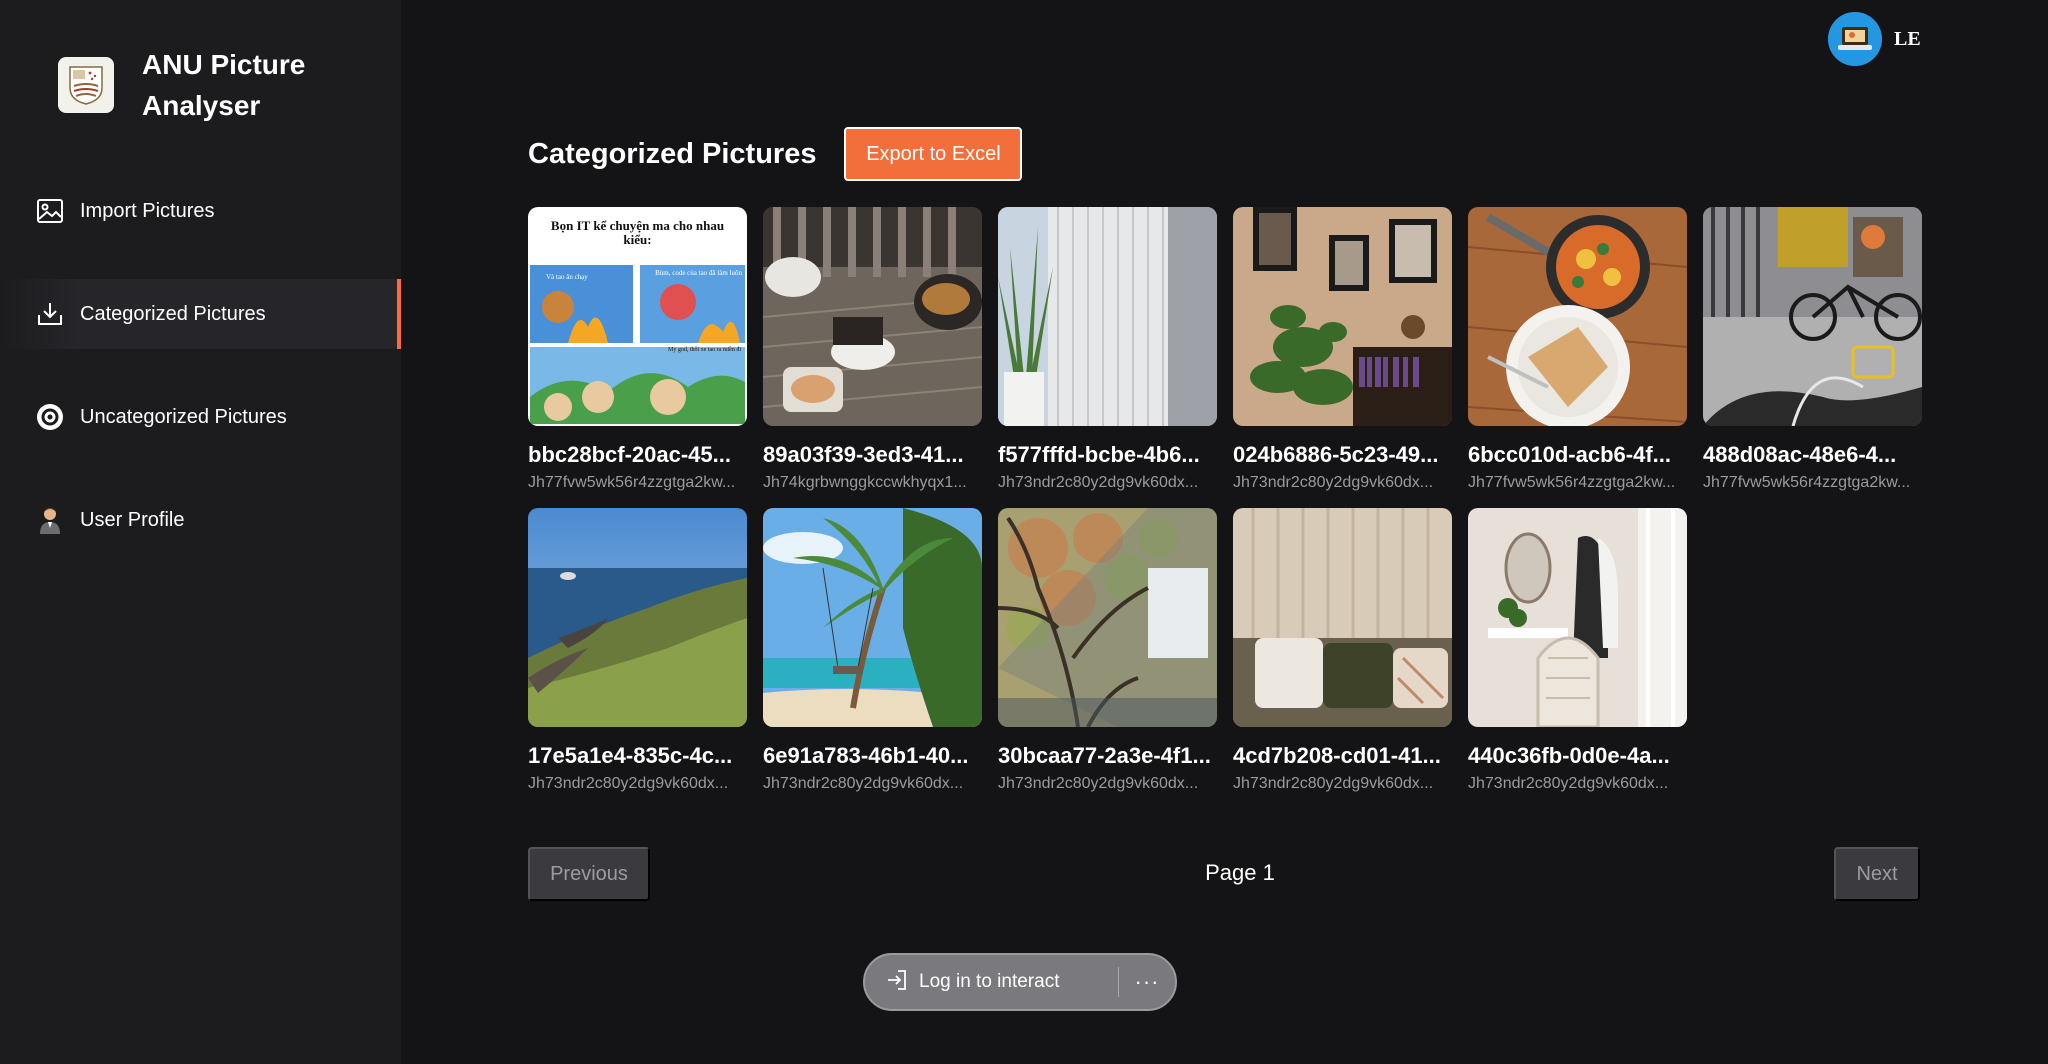 The height and width of the screenshot is (1064, 2048). Describe the element at coordinates (1147, 982) in the screenshot. I see `more-options-button: ···` at that location.